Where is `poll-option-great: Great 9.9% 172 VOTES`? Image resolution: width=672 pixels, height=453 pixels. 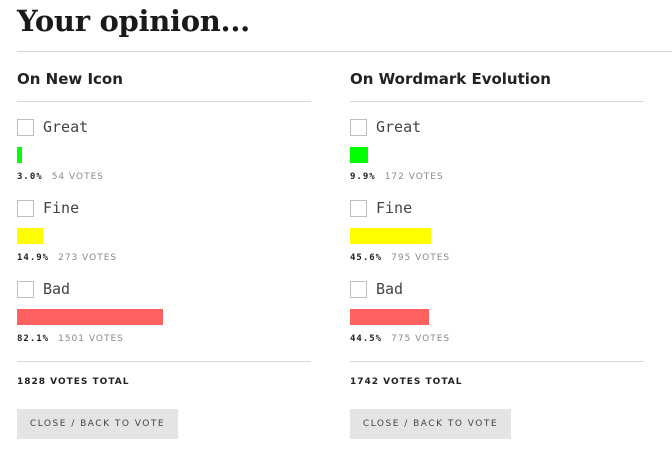
poll-option-great: Great 9.9% 172 VOTES is located at coordinates (497, 158).